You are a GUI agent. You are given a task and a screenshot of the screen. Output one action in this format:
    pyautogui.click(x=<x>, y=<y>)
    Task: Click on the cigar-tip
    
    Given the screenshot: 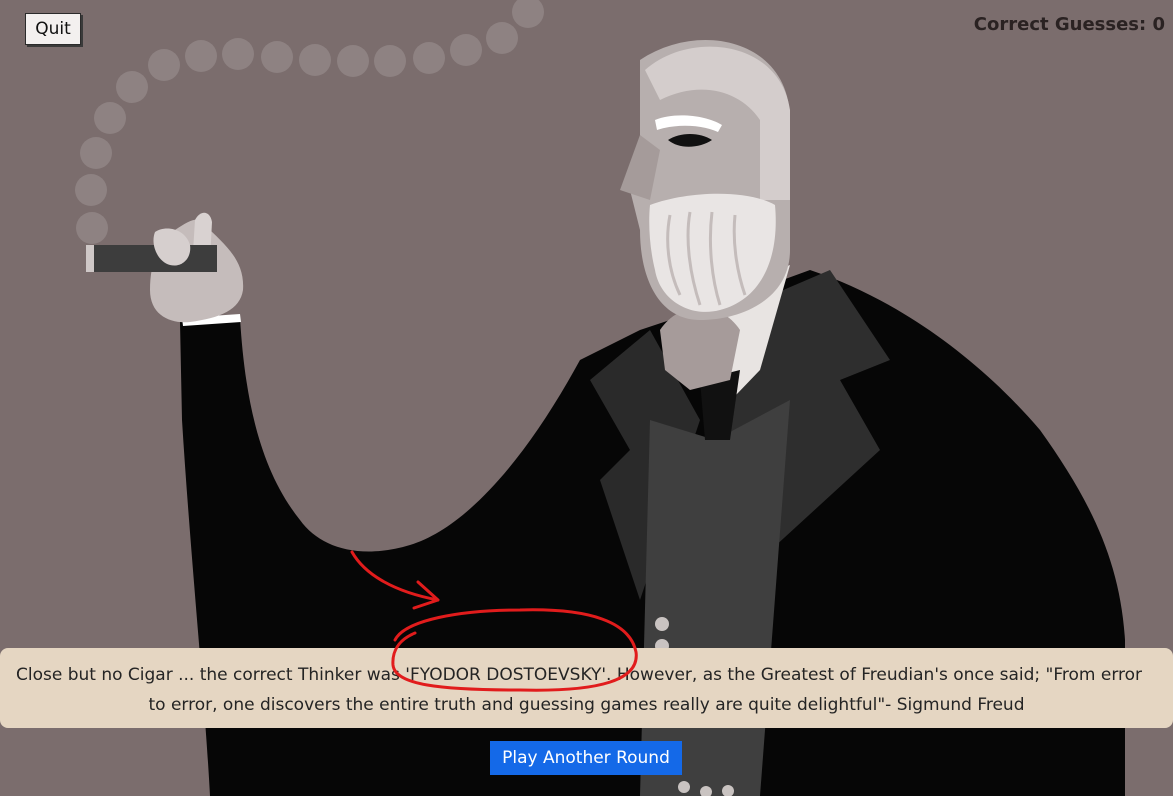 What is the action you would take?
    pyautogui.click(x=90, y=258)
    